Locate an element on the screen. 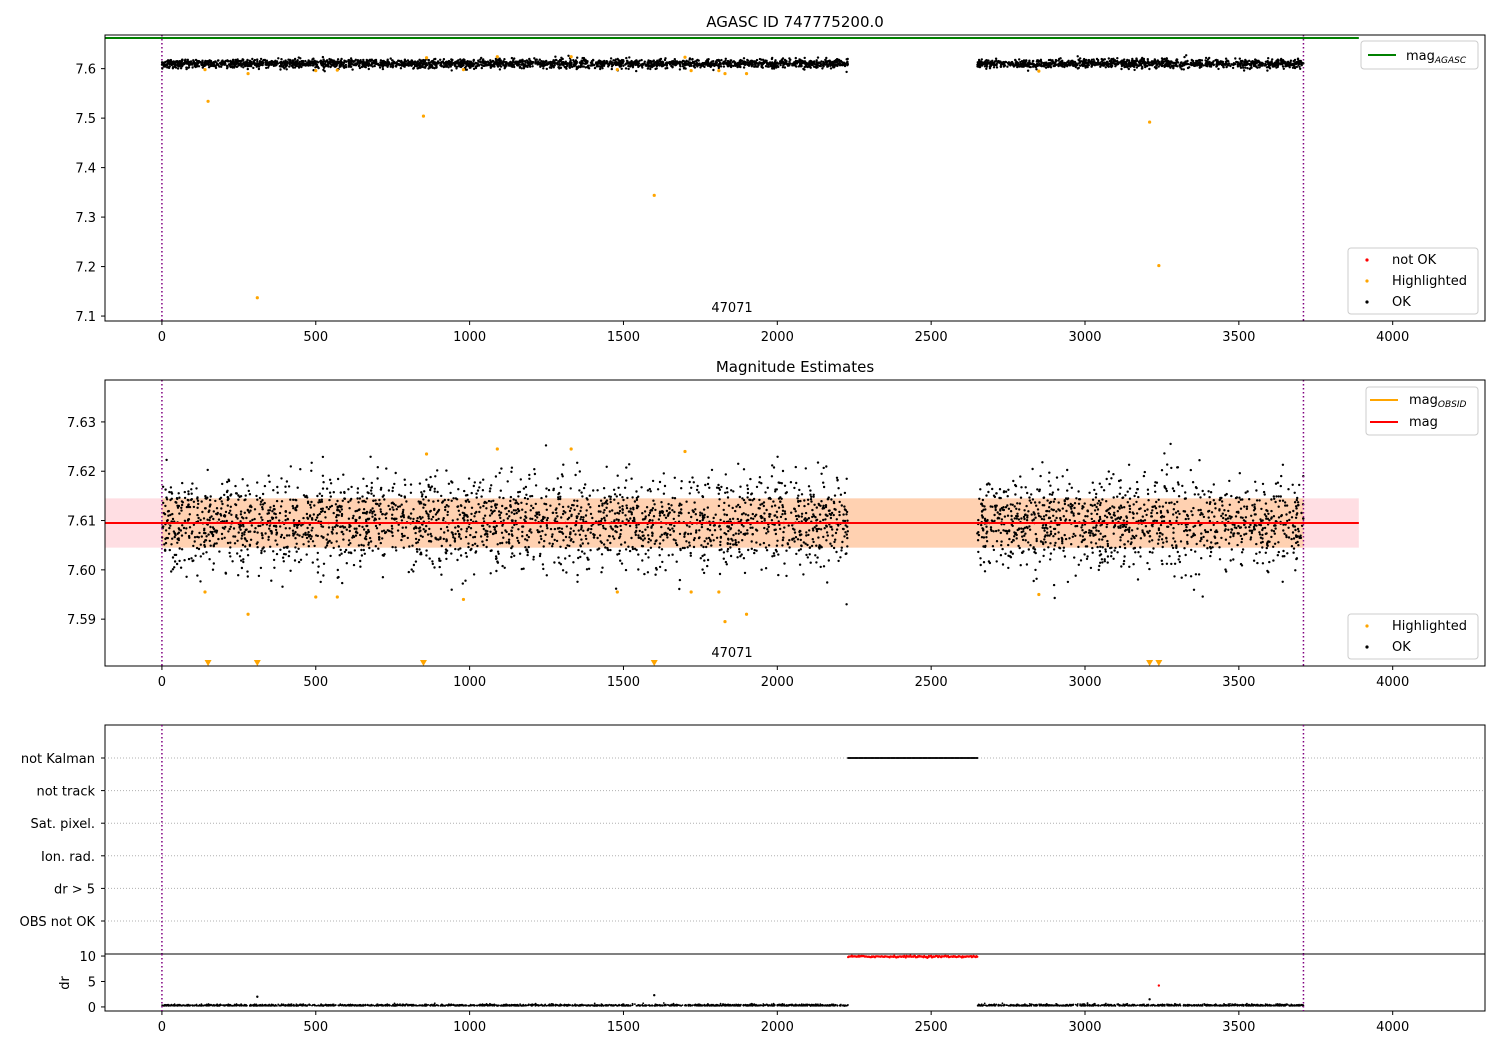 This screenshot has width=1500, height=1050. x-tick-label: 1000 is located at coordinates (469, 337).